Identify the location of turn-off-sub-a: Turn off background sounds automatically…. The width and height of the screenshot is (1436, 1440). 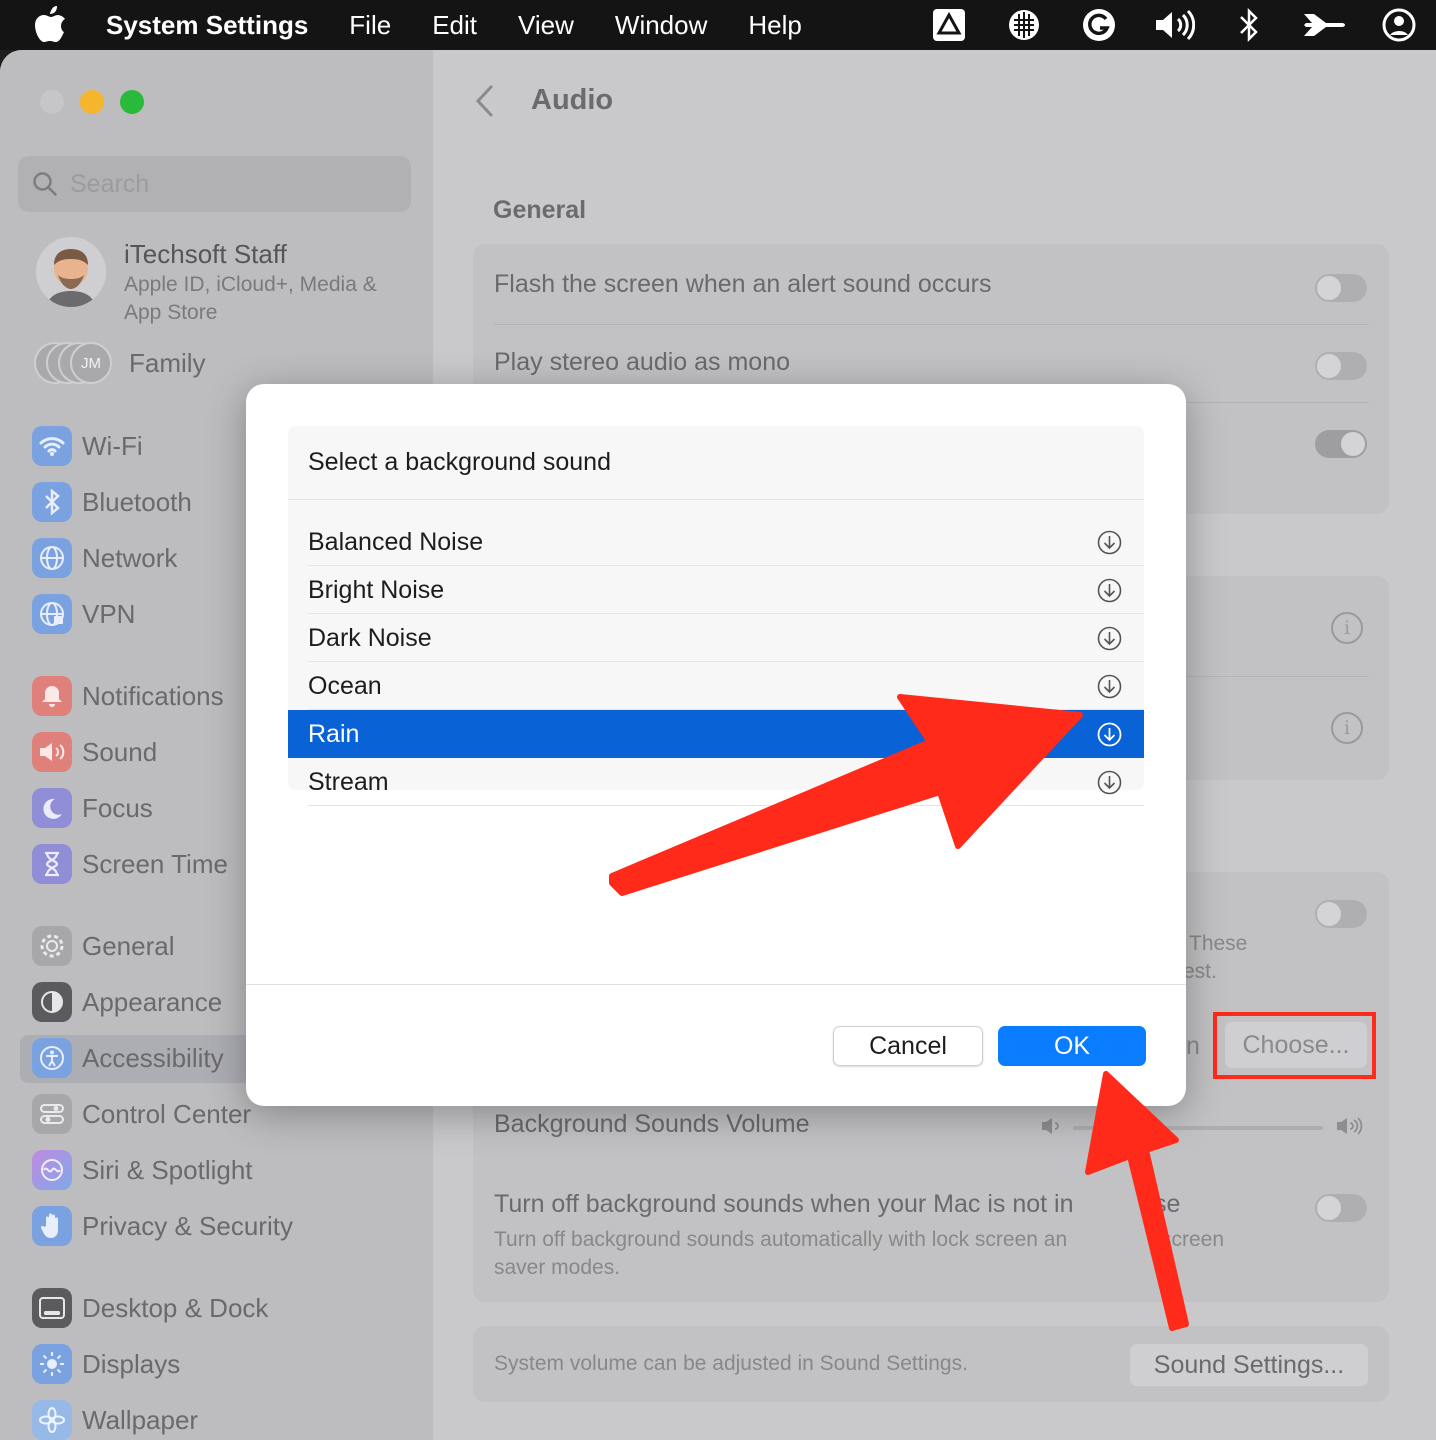
(781, 1239).